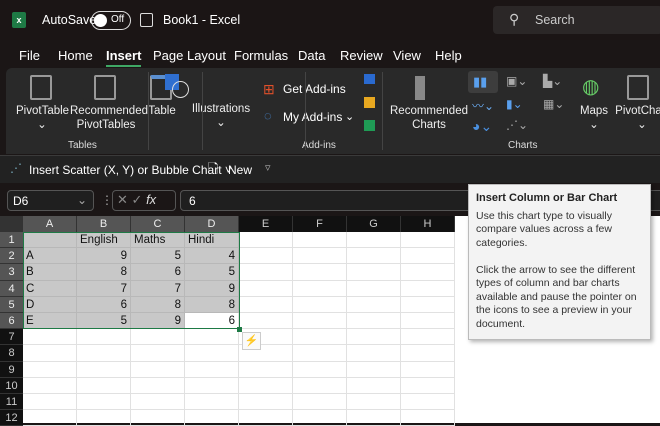  I want to click on customize-toolbar-icon: ▿, so click(268, 167).